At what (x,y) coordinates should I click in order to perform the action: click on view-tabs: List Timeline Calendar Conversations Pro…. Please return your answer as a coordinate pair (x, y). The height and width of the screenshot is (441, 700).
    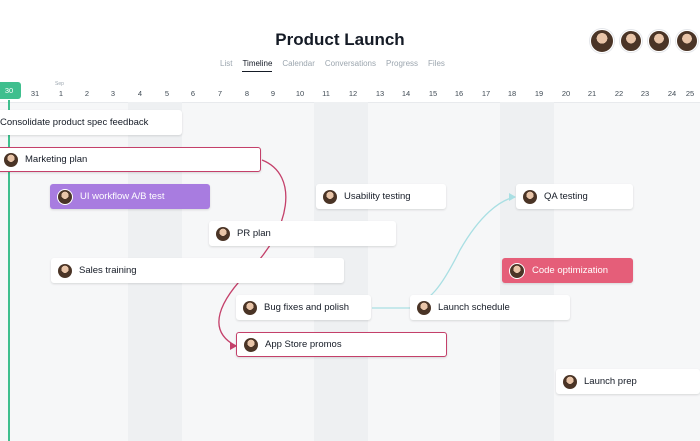
    Looking at the image, I should click on (332, 65).